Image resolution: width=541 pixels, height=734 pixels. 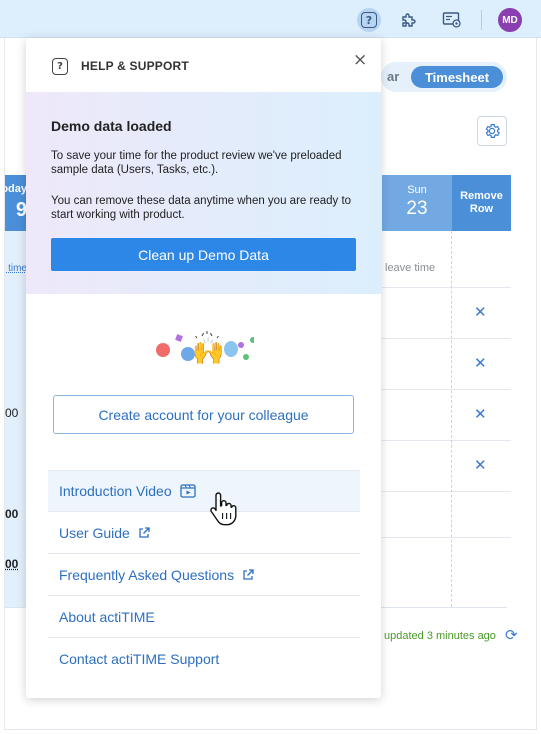 I want to click on close-icon: ×, so click(x=360, y=60).